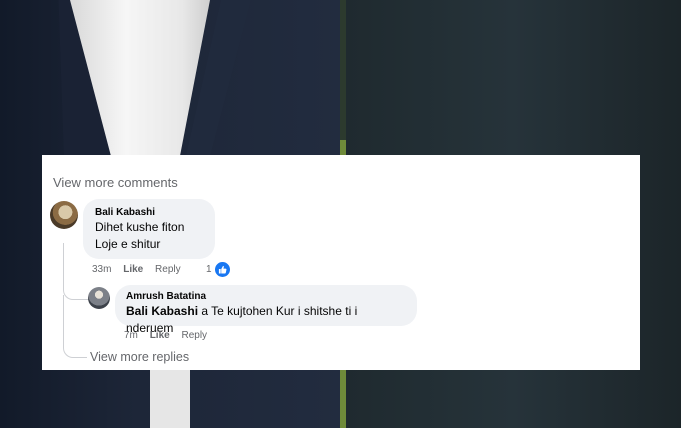  I want to click on like-icon, so click(222, 269).